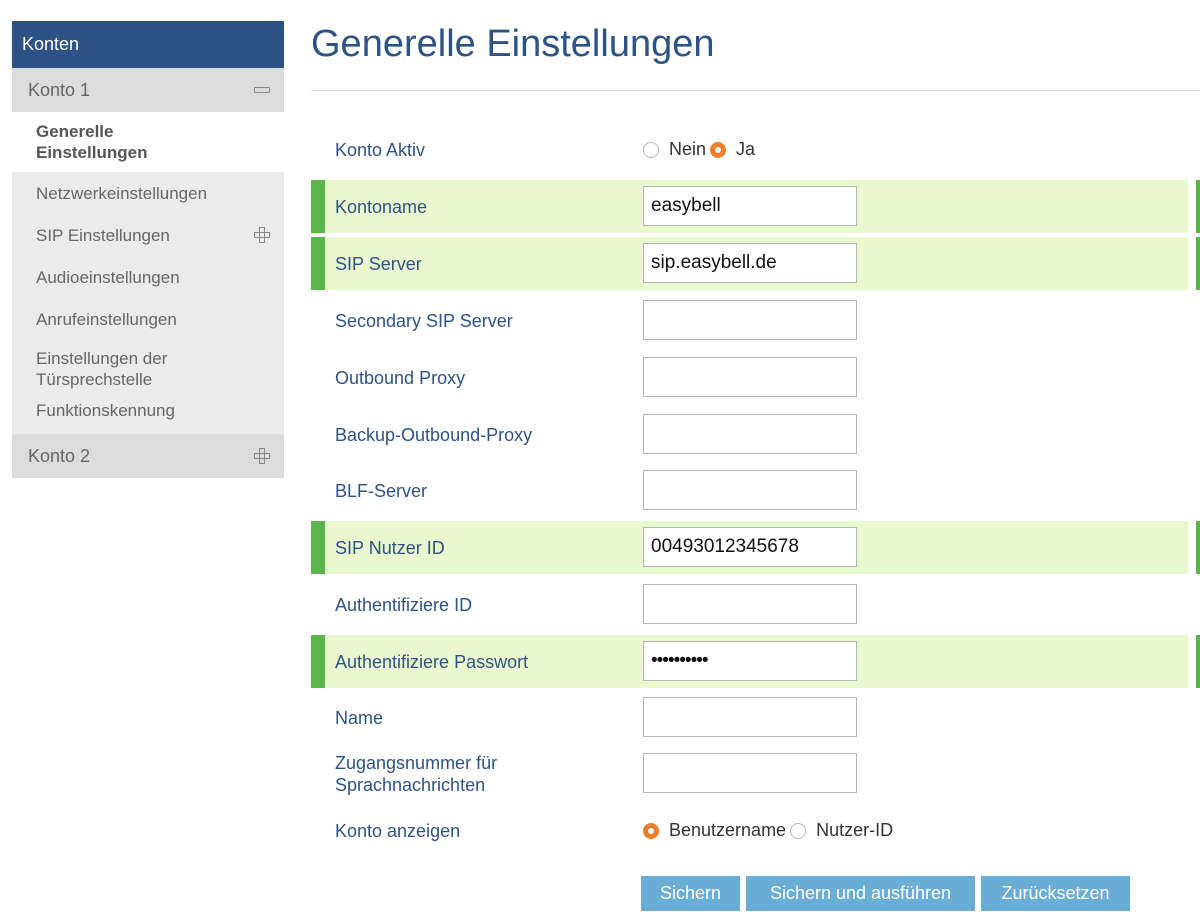 This screenshot has width=1200, height=921. I want to click on row-sip-nutzer-id: SIP Nutzer ID, so click(755, 547).